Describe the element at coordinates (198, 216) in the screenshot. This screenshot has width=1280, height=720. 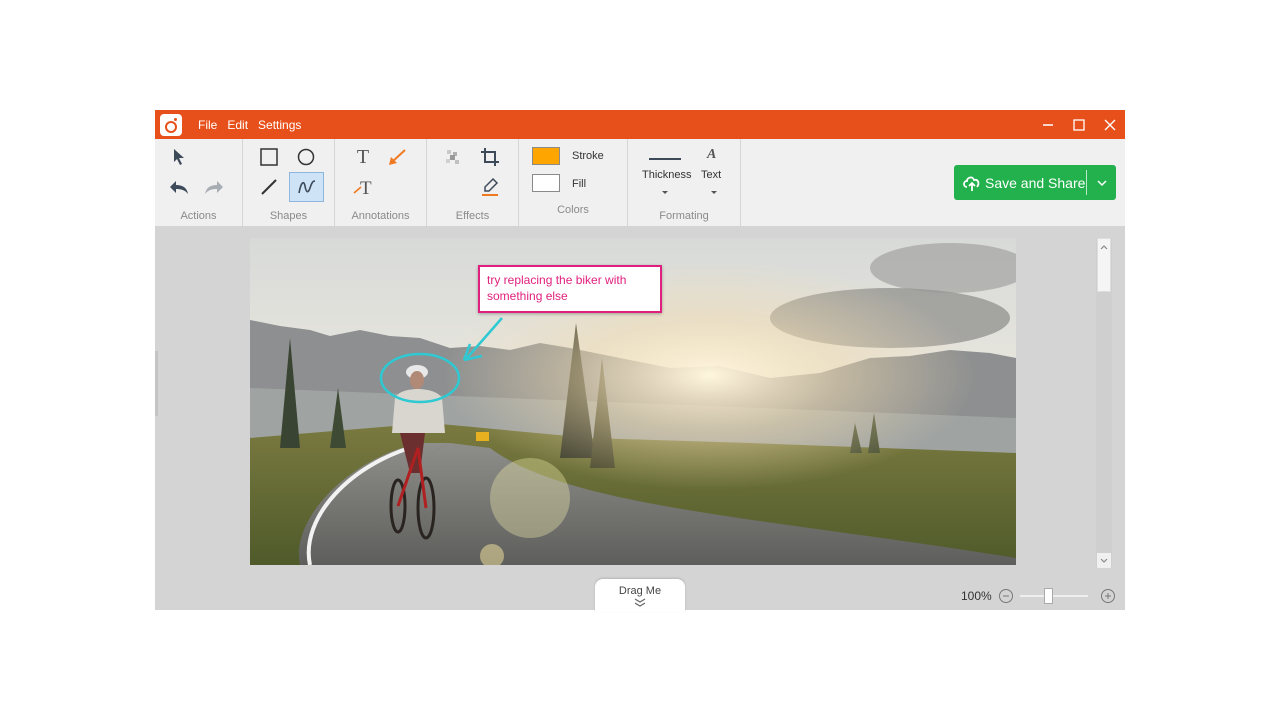
I see `actions-label: Actions` at that location.